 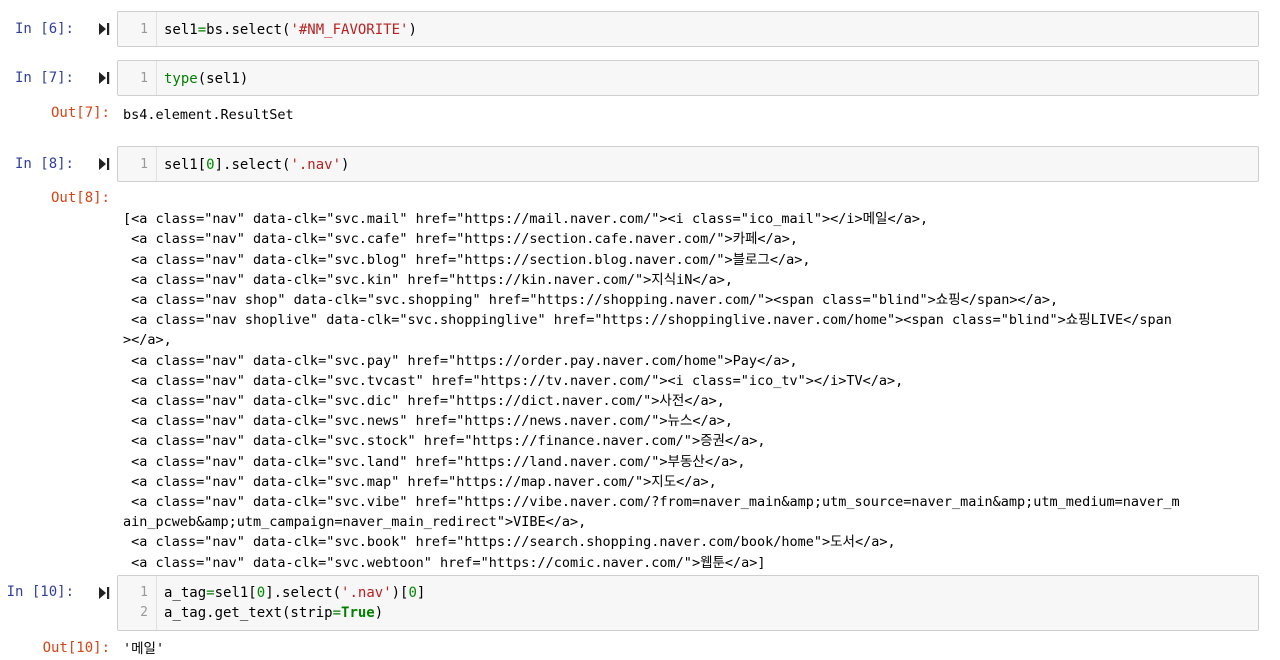 What do you see at coordinates (688, 78) in the screenshot?
I see `code-input-7: 1 type(sel1)` at bounding box center [688, 78].